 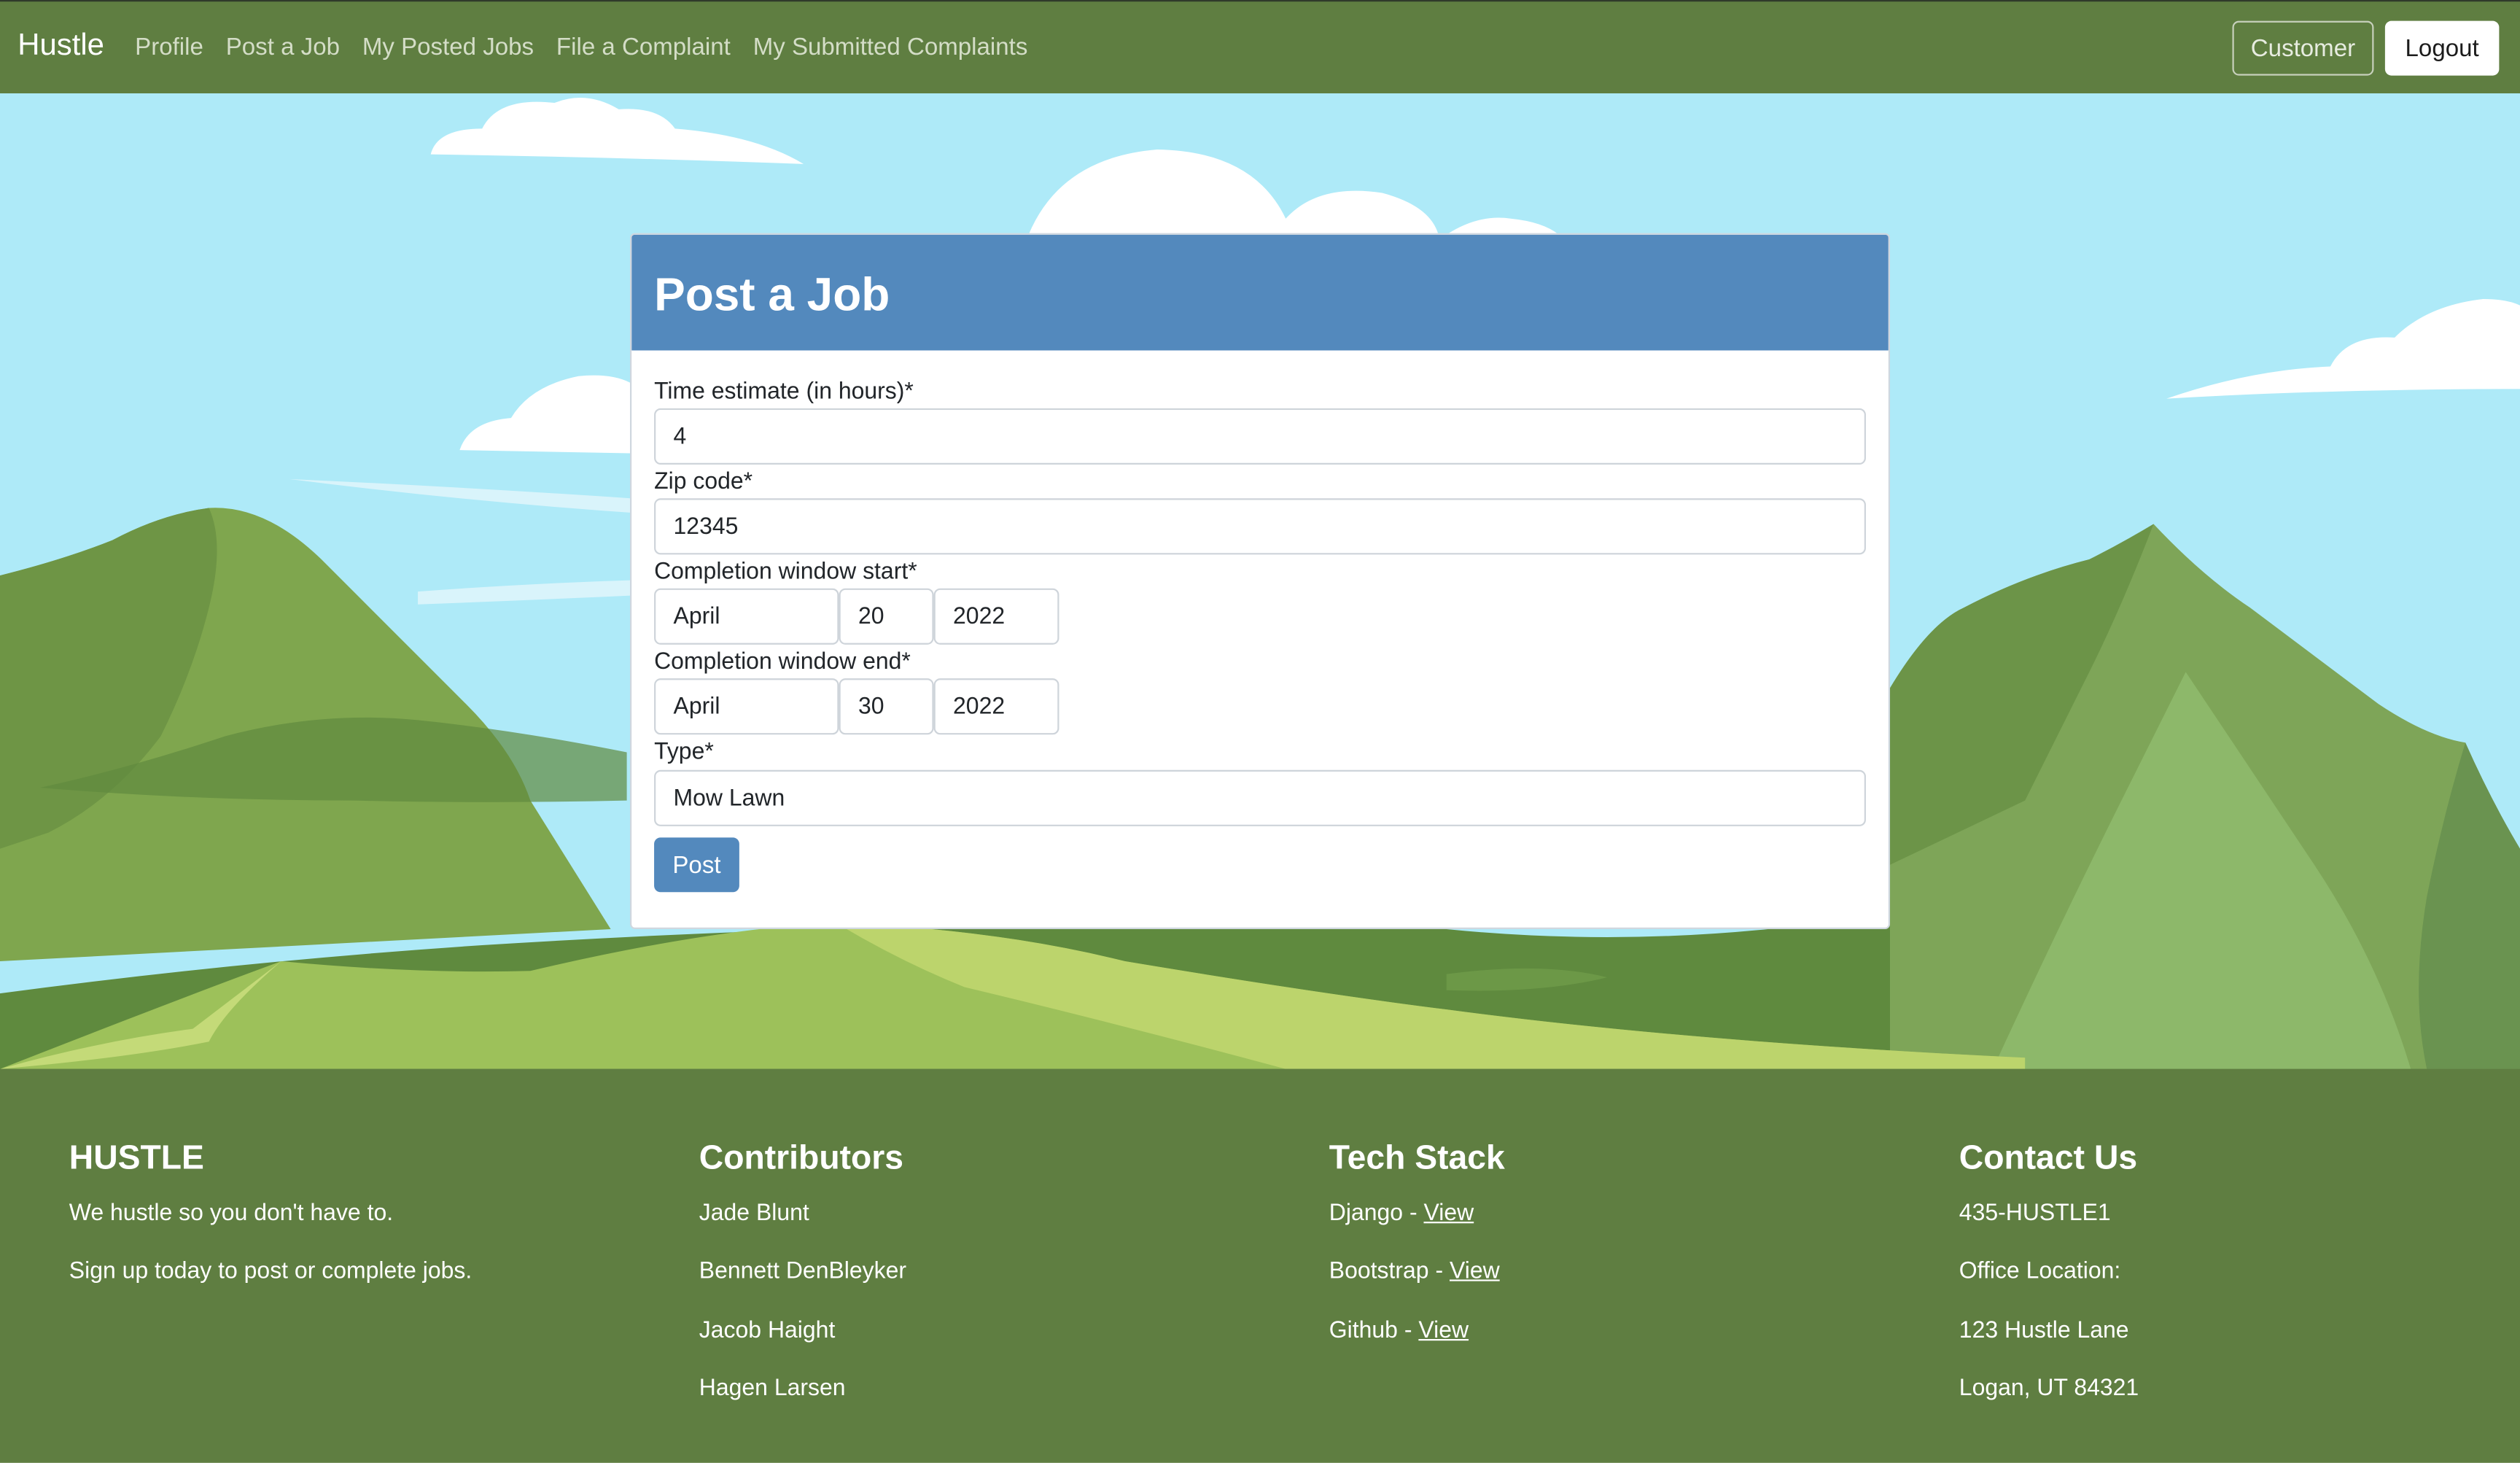 I want to click on end-month-select: April, so click(x=746, y=706).